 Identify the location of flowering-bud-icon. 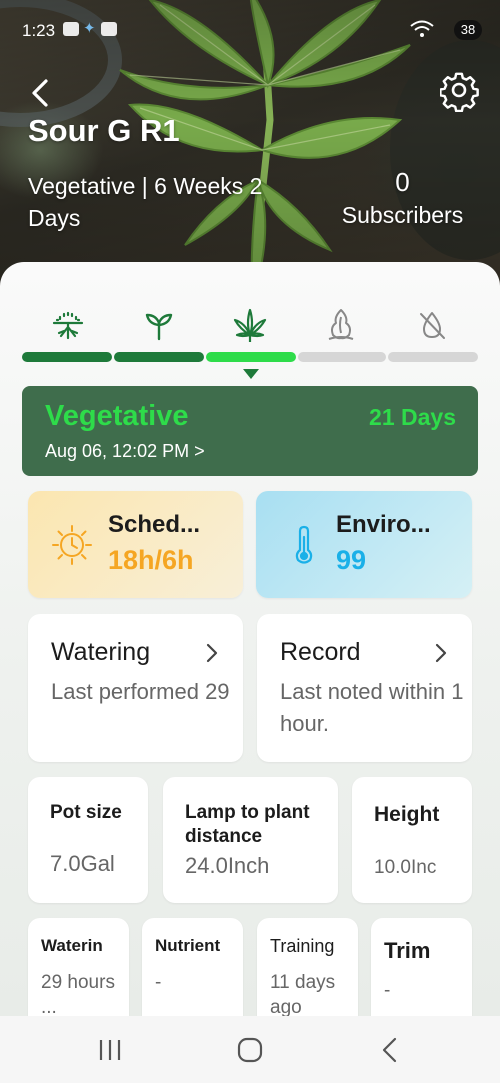
(341, 325).